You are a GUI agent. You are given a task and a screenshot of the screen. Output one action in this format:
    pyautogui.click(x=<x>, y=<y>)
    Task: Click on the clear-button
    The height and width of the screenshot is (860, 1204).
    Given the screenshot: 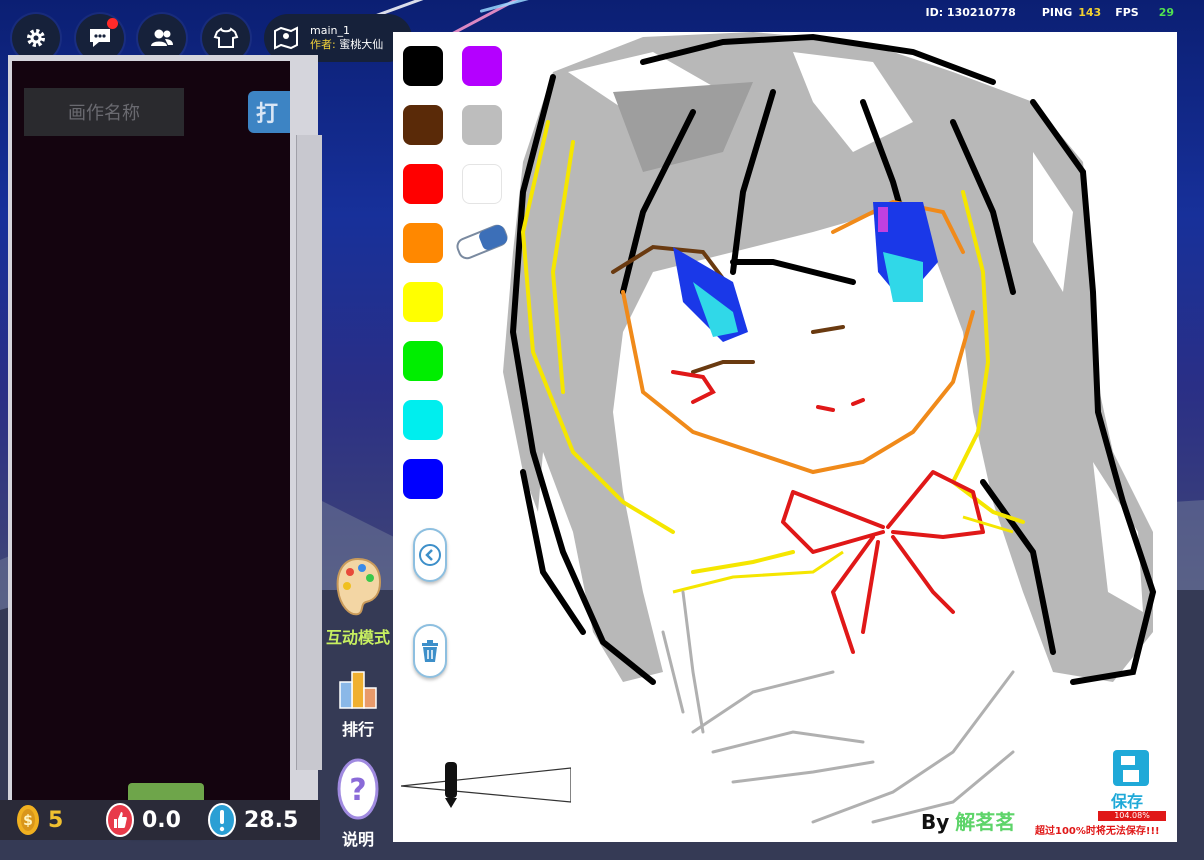 What is the action you would take?
    pyautogui.click(x=430, y=651)
    